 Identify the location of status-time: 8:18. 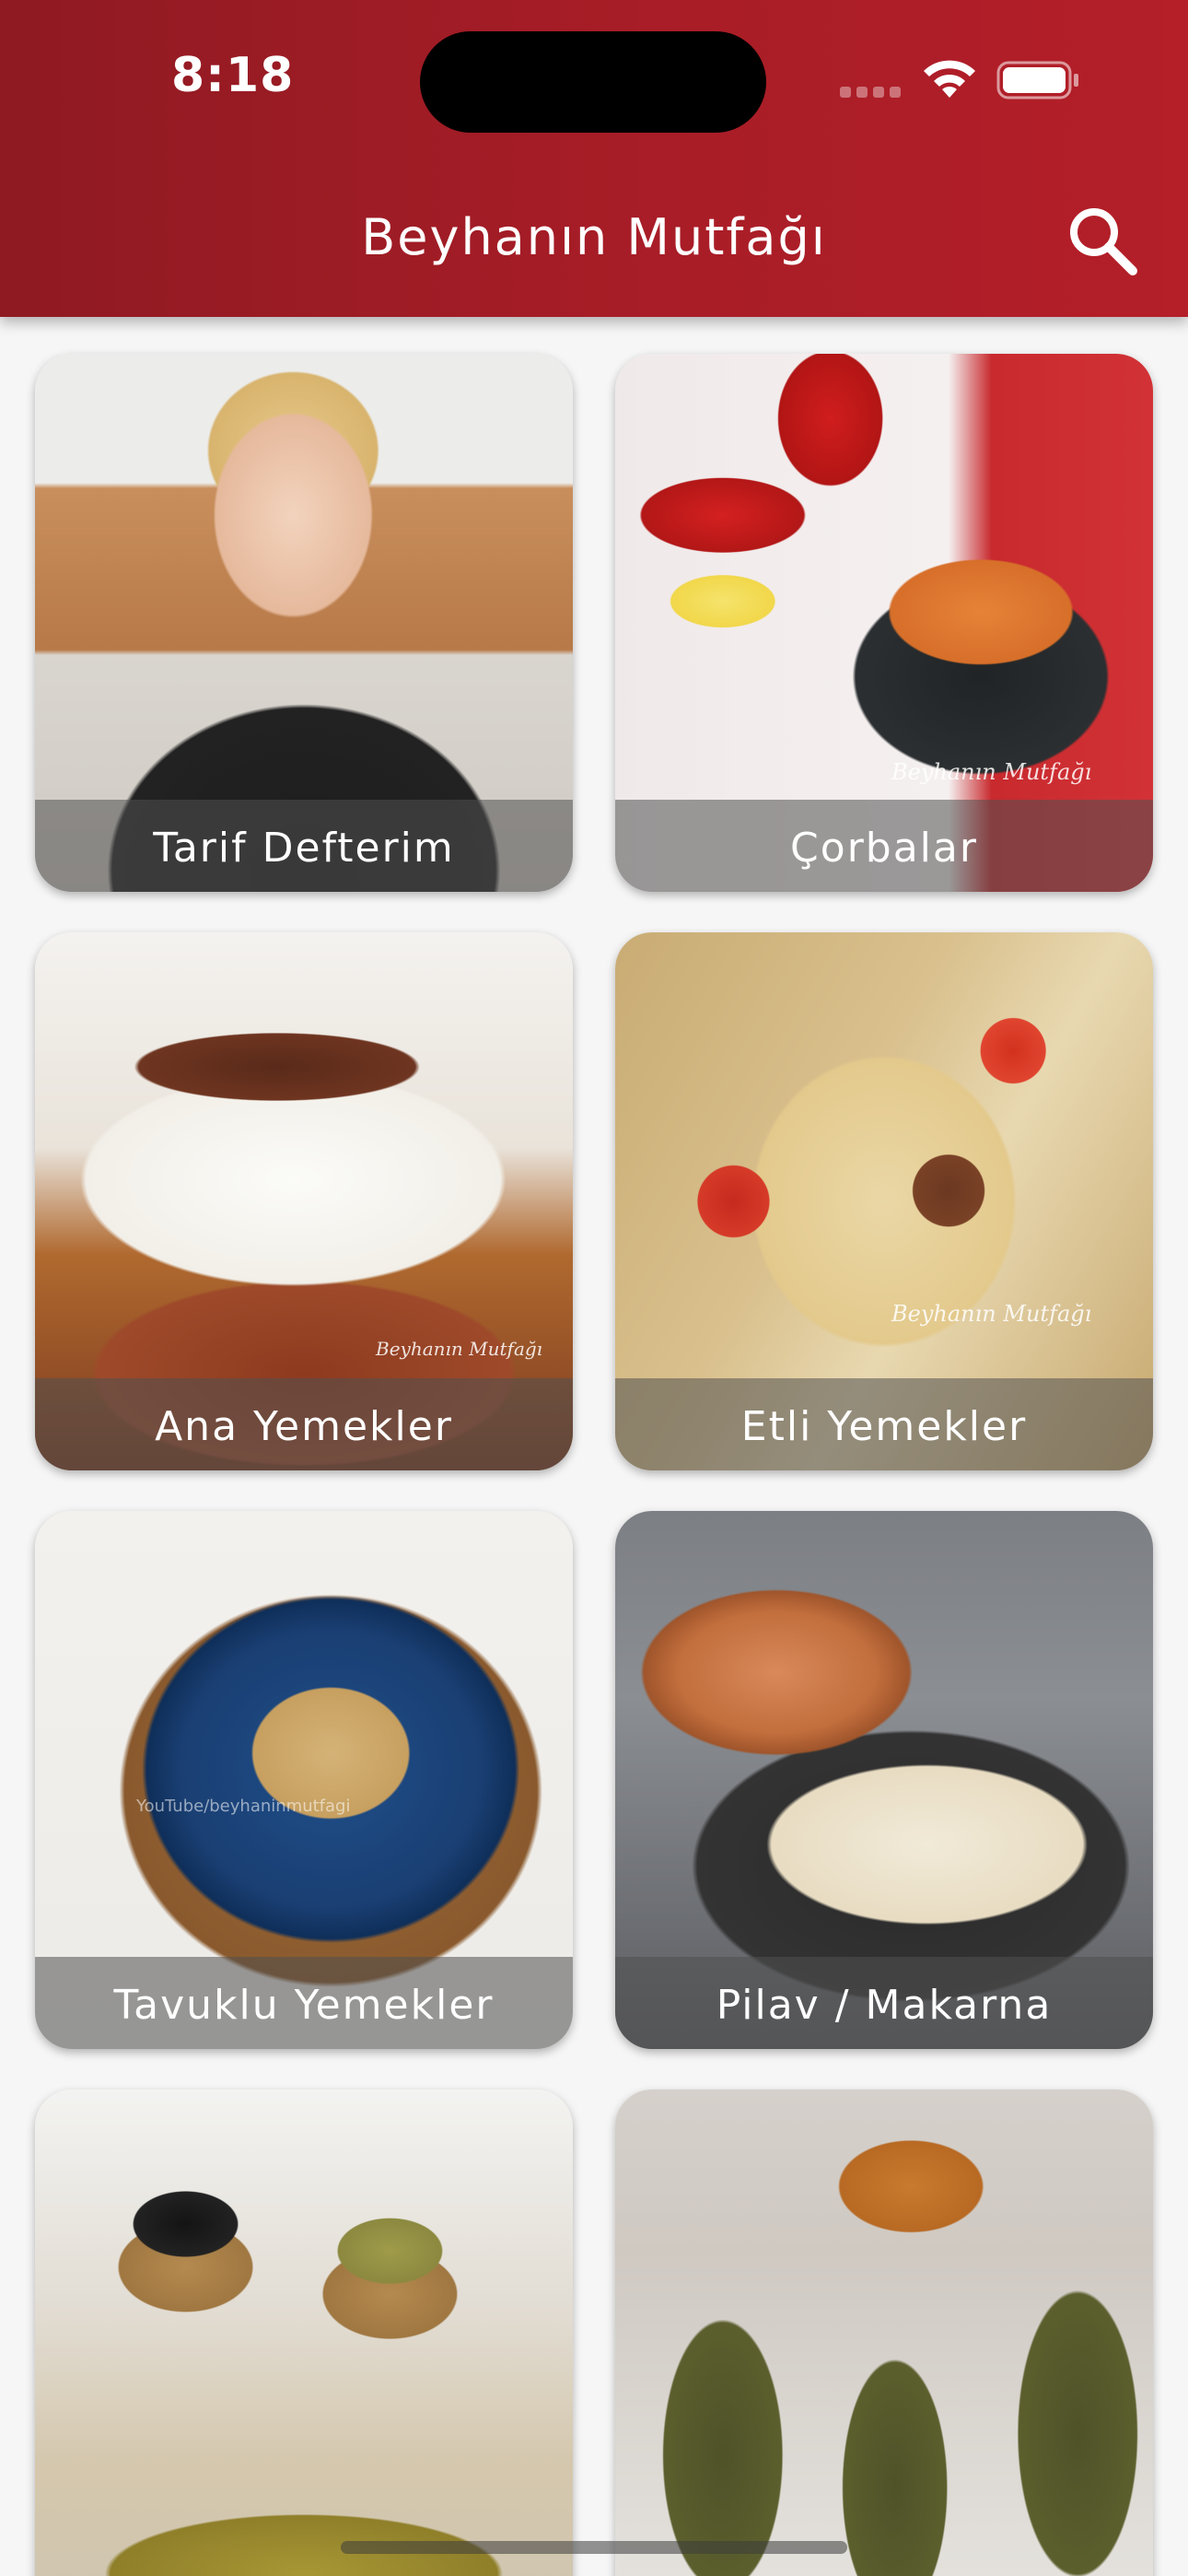
(233, 75).